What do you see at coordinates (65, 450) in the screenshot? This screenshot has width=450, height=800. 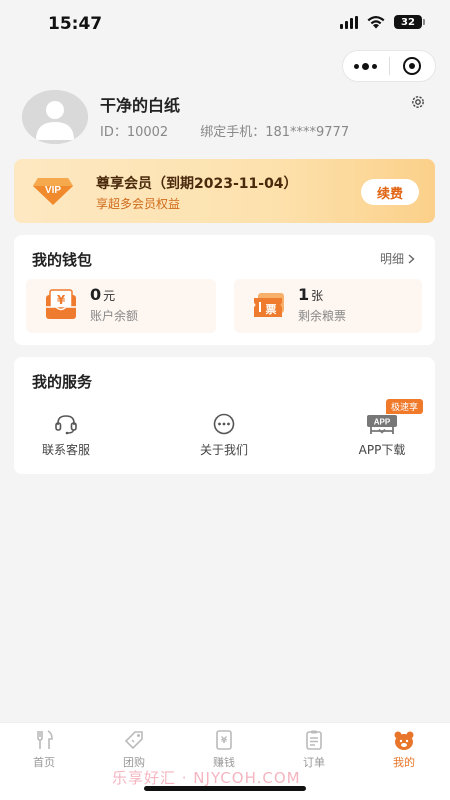 I see `service-label: 联系客服` at bounding box center [65, 450].